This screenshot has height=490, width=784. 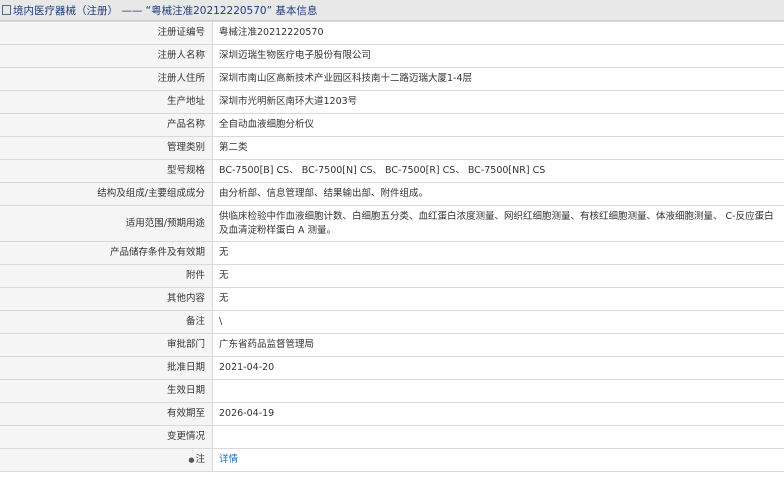 What do you see at coordinates (498, 194) in the screenshot?
I see `field-value: 由分析部、信息管理部、结果输出部、附件组成。` at bounding box center [498, 194].